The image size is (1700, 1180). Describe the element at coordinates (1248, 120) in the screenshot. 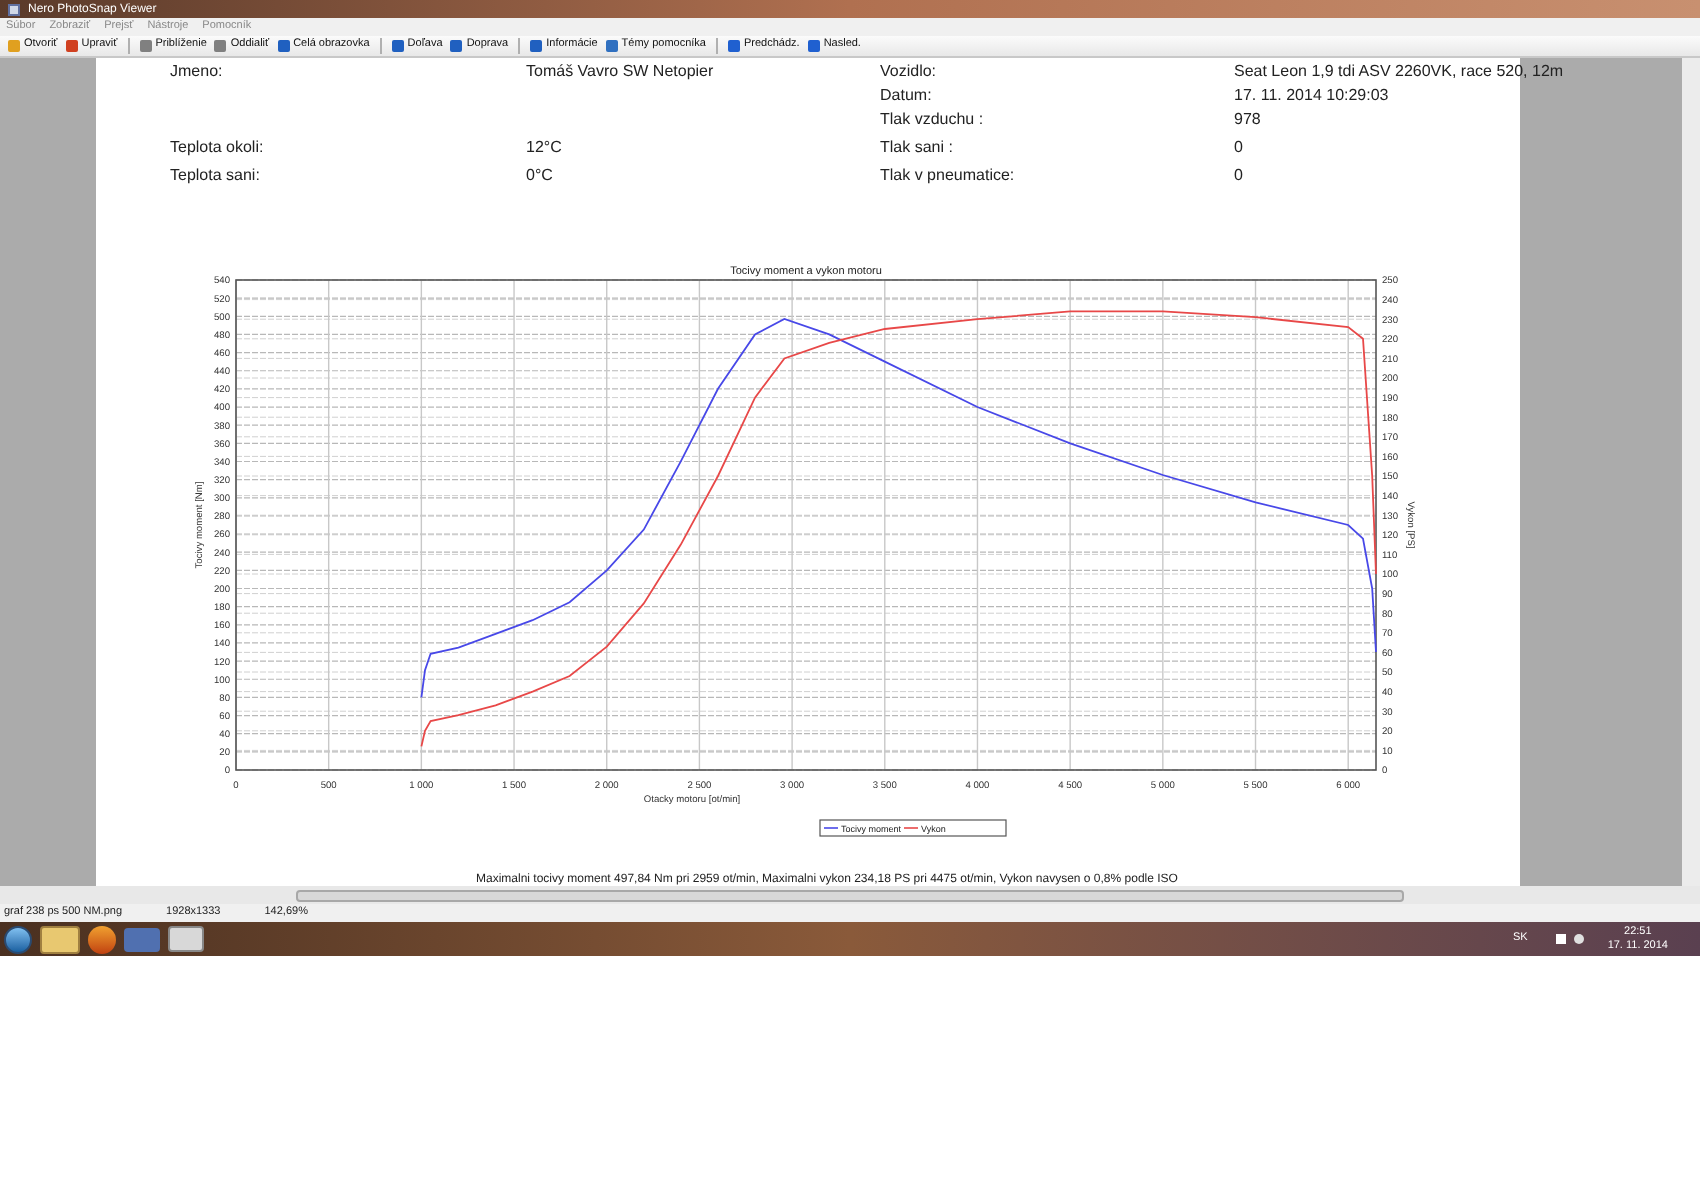

I see `field-value: 978` at that location.